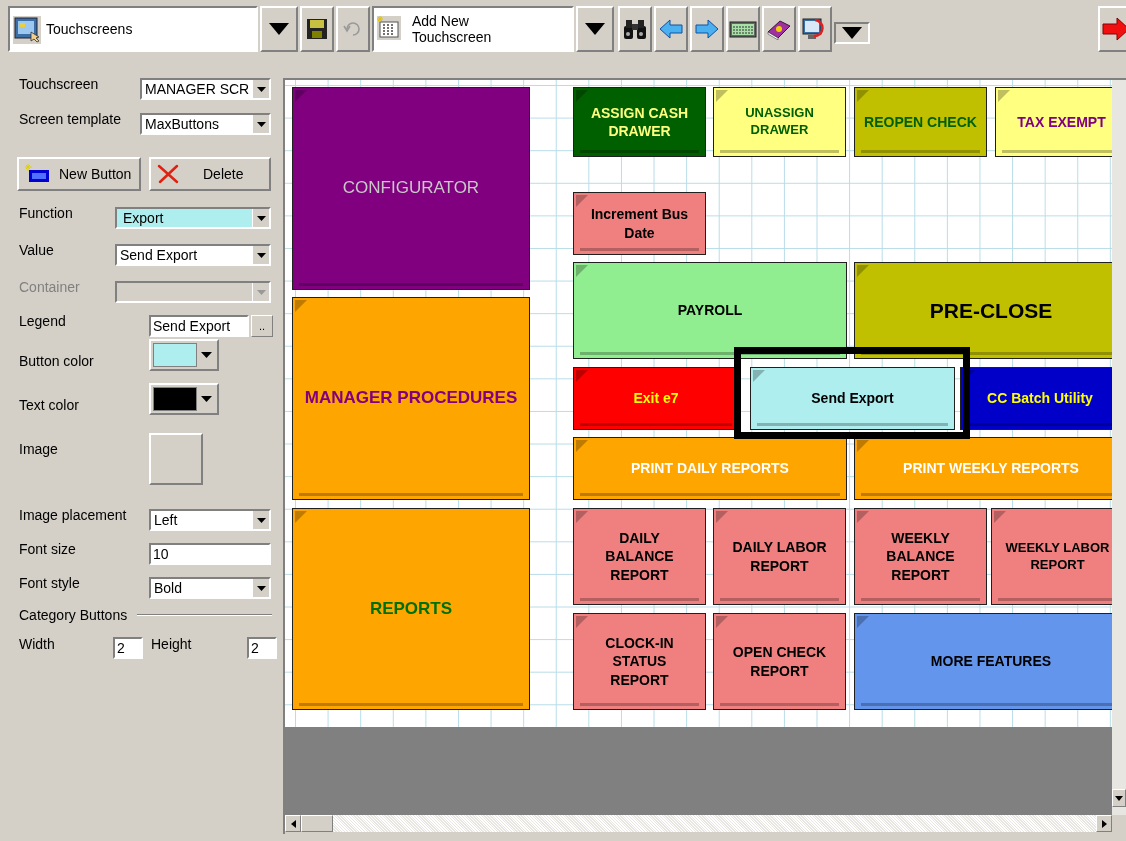  What do you see at coordinates (1119, 447) in the screenshot?
I see `vertical-scrollbar` at bounding box center [1119, 447].